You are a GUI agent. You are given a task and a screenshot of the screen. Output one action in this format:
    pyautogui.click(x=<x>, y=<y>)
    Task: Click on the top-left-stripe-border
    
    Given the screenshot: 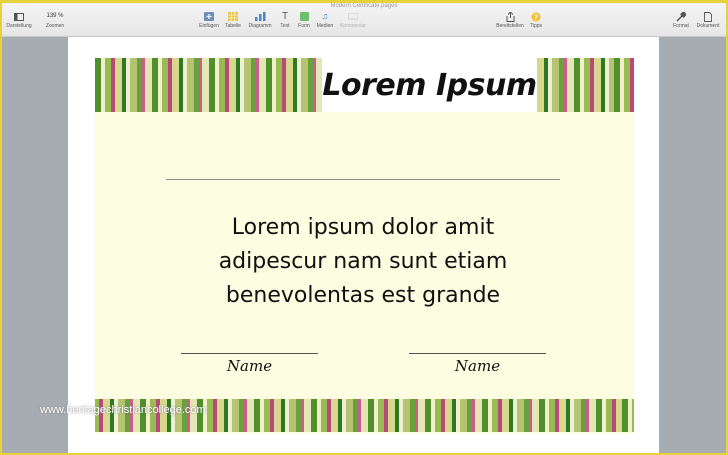 What is the action you would take?
    pyautogui.click(x=208, y=85)
    